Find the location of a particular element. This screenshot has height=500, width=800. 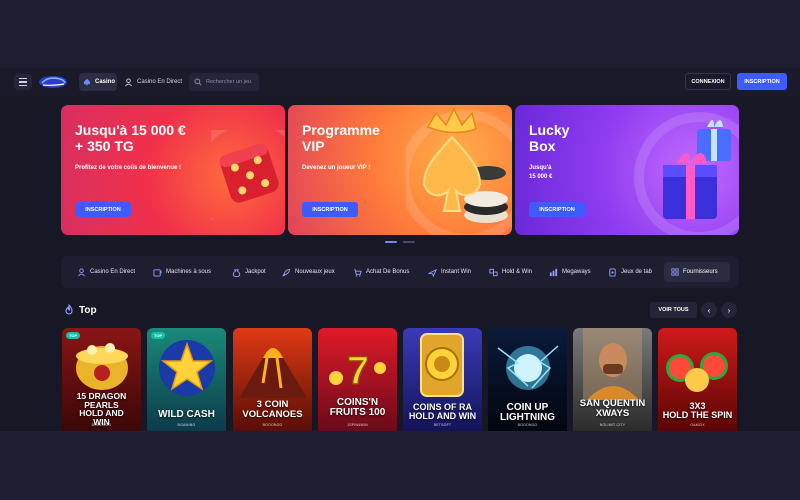

section-title-top: Top is located at coordinates (80, 310).